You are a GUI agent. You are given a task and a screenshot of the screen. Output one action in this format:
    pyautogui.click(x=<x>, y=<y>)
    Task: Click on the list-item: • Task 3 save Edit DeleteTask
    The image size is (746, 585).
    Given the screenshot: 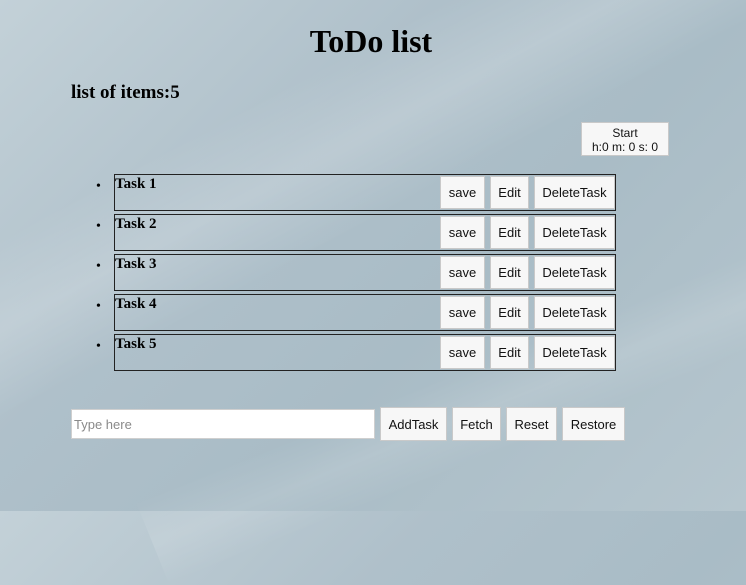 What is the action you would take?
    pyautogui.click(x=356, y=273)
    